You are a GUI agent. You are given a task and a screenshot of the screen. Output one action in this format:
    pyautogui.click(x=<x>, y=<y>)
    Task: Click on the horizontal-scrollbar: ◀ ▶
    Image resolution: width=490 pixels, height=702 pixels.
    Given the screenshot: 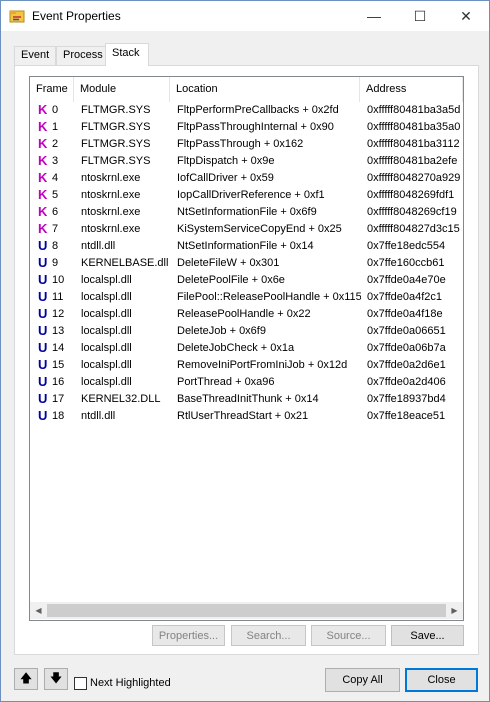 What is the action you would take?
    pyautogui.click(x=246, y=610)
    